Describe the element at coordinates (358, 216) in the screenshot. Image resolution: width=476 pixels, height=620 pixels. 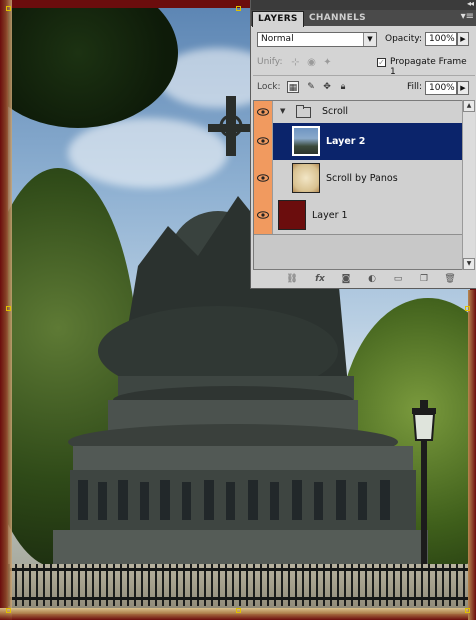
I see `layer-row-layer-1: Layer 1` at that location.